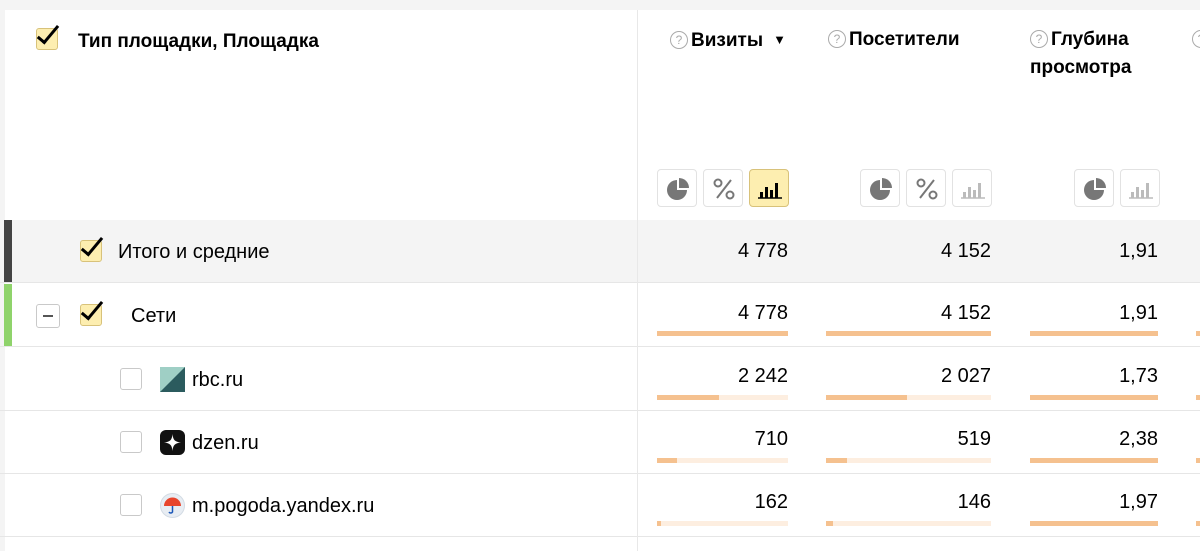 The image size is (1200, 551). Describe the element at coordinates (1090, 39) in the screenshot. I see `depth-title-line1: Глубина` at that location.